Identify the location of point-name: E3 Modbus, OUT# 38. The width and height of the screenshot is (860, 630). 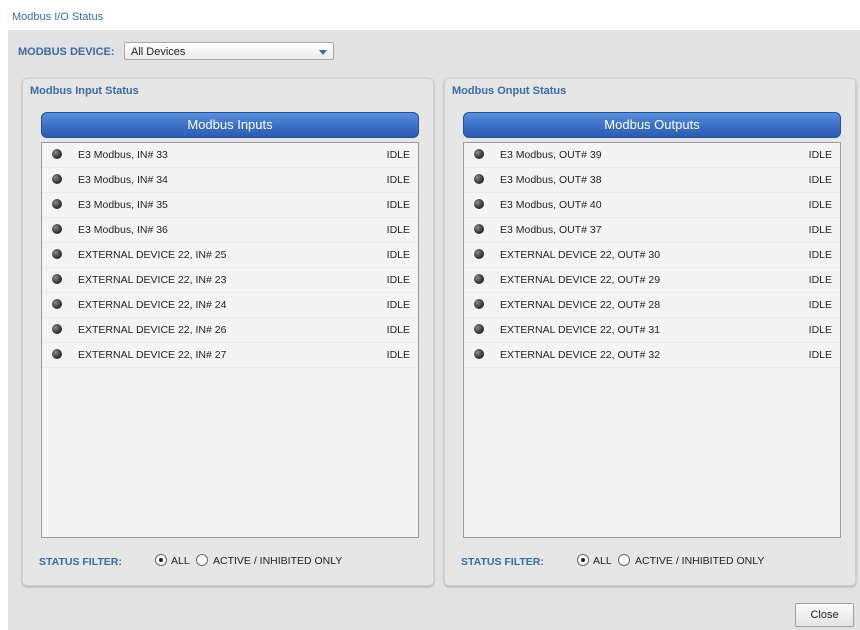
(551, 180).